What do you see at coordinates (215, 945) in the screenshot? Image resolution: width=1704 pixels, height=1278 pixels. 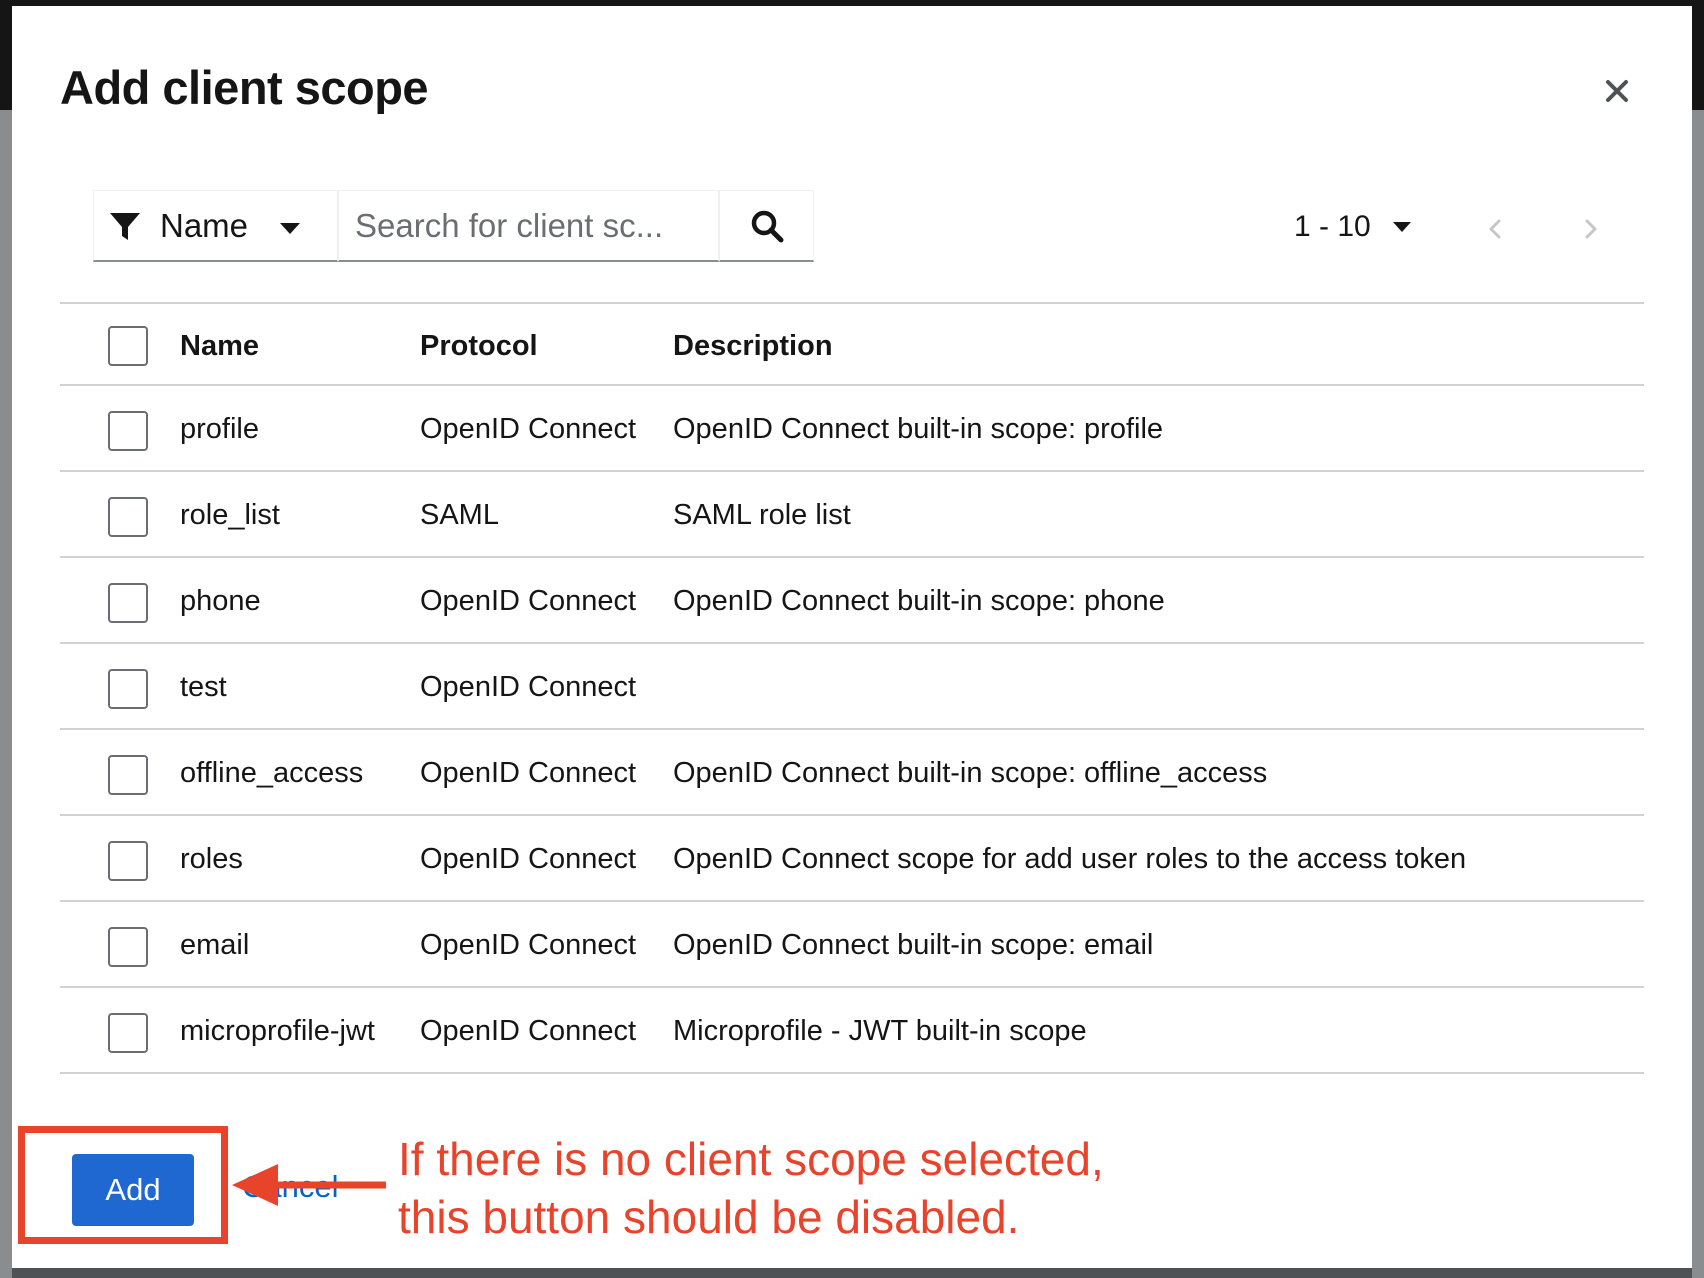 I see `scope-name: email` at bounding box center [215, 945].